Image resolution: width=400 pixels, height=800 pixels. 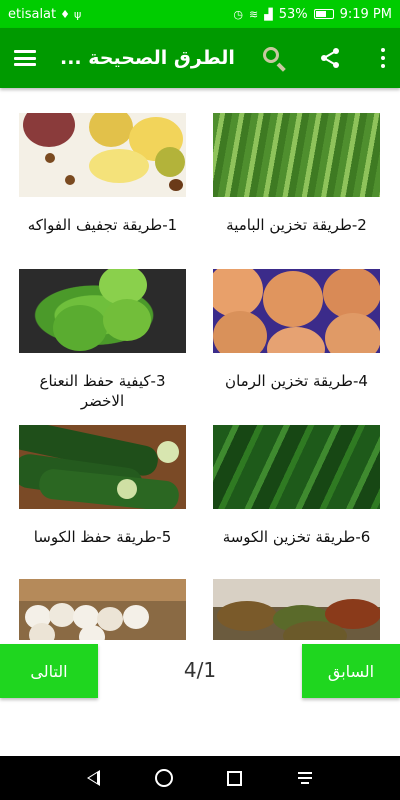 I want to click on list-item: 3-كيفية حفظ النعناع الاخضر, so click(x=102, y=340).